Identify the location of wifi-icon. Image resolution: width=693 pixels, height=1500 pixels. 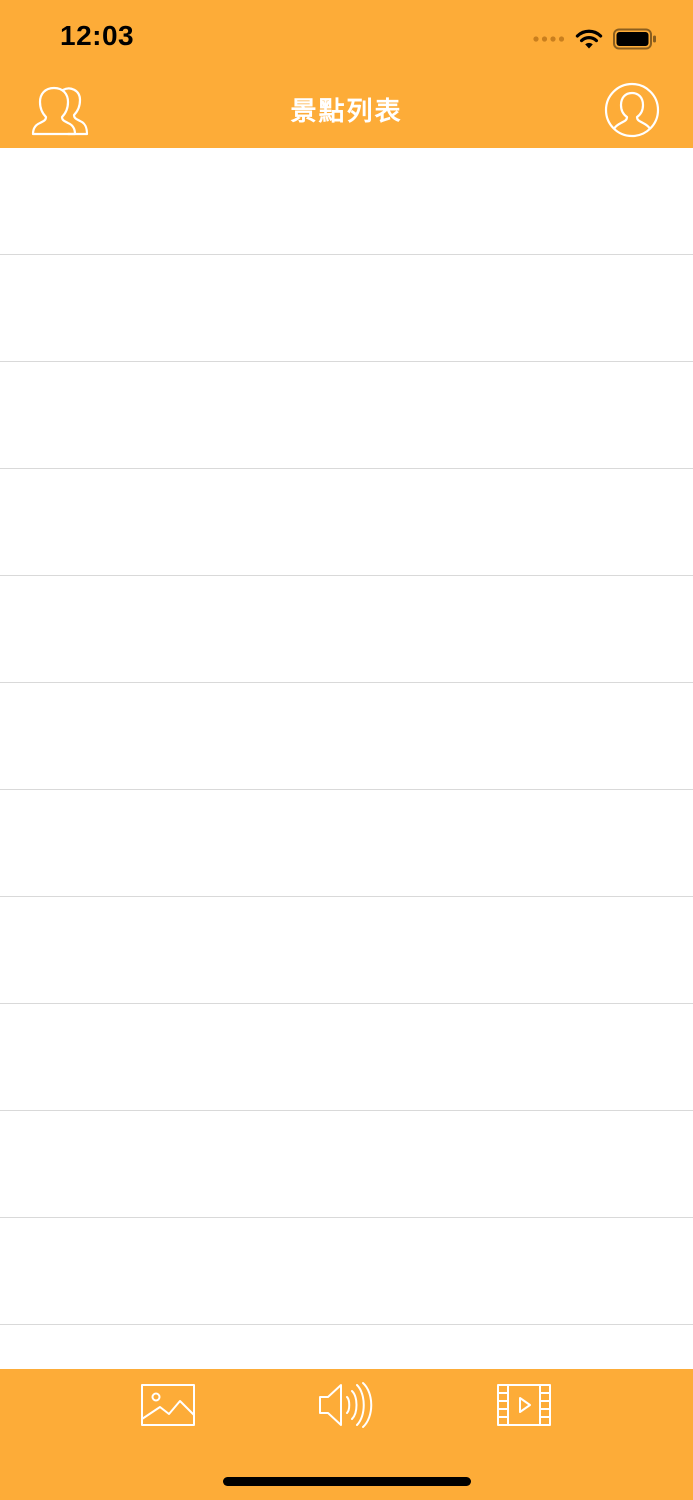
(589, 39).